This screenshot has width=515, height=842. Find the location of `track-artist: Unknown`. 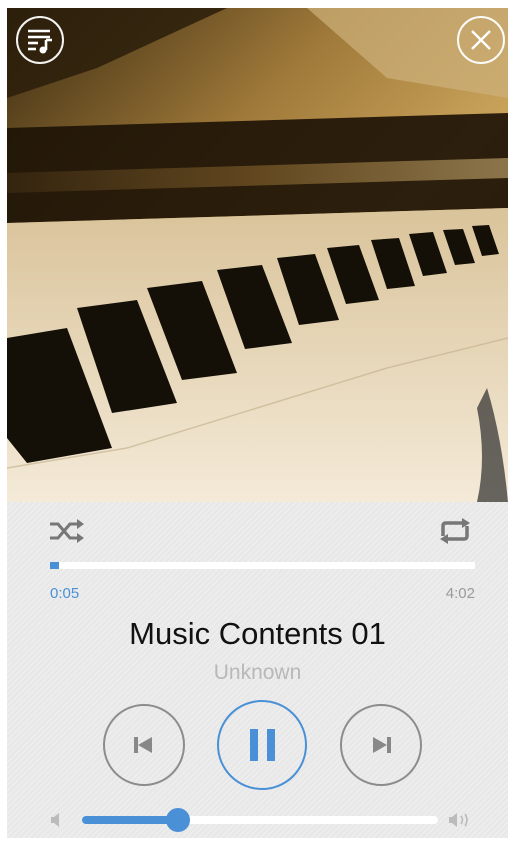

track-artist: Unknown is located at coordinates (257, 672).